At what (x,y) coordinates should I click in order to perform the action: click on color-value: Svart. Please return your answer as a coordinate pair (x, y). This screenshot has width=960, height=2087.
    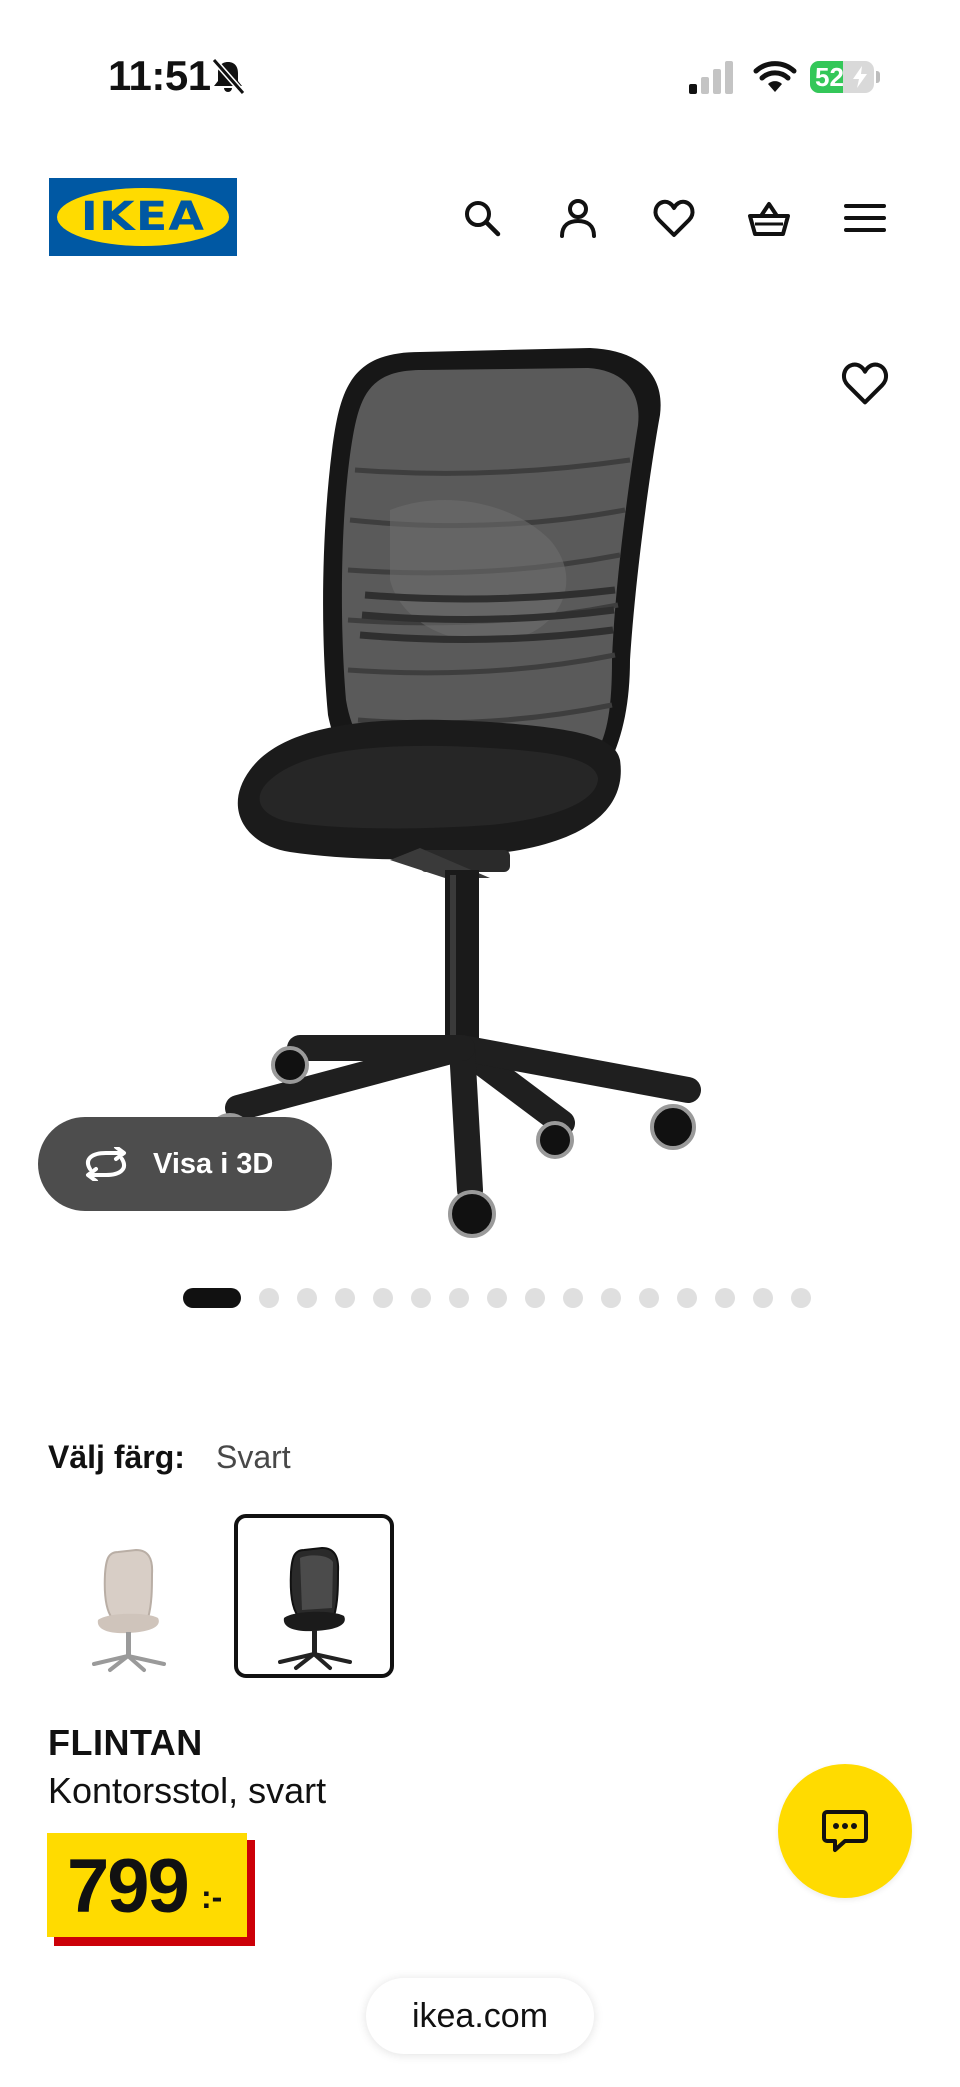
    Looking at the image, I should click on (253, 1457).